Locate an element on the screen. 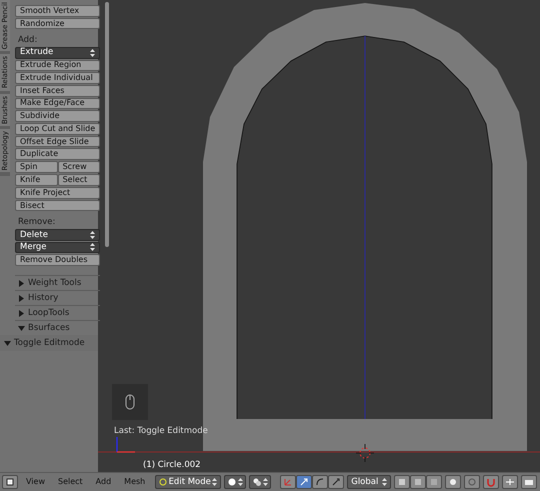 The image size is (540, 491). menu-item: Mesh is located at coordinates (134, 482).